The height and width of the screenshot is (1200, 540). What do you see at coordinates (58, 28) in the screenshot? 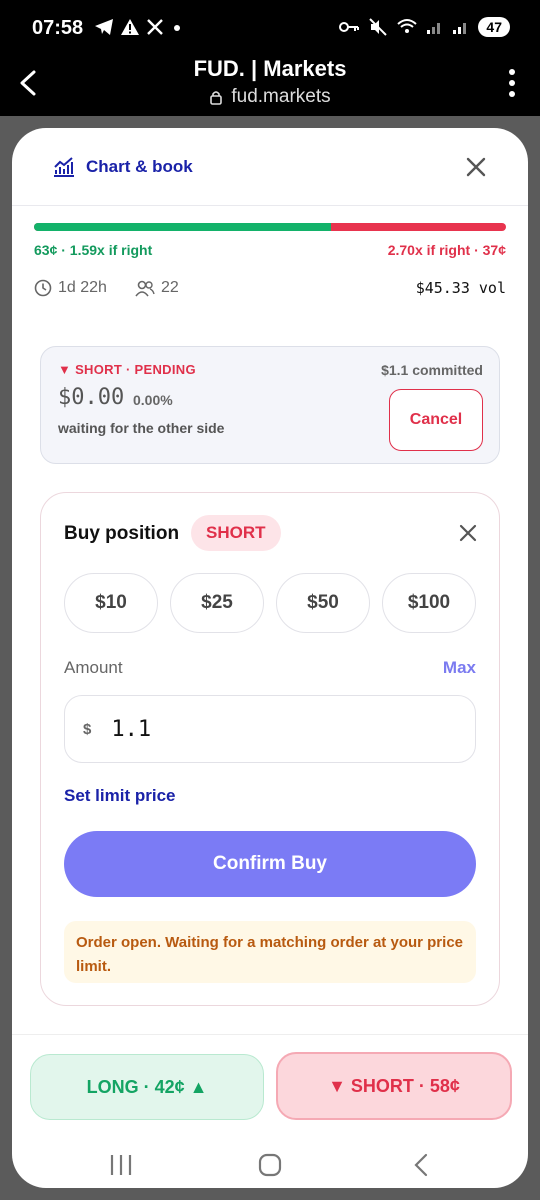
I see `status-time: 07:58` at bounding box center [58, 28].